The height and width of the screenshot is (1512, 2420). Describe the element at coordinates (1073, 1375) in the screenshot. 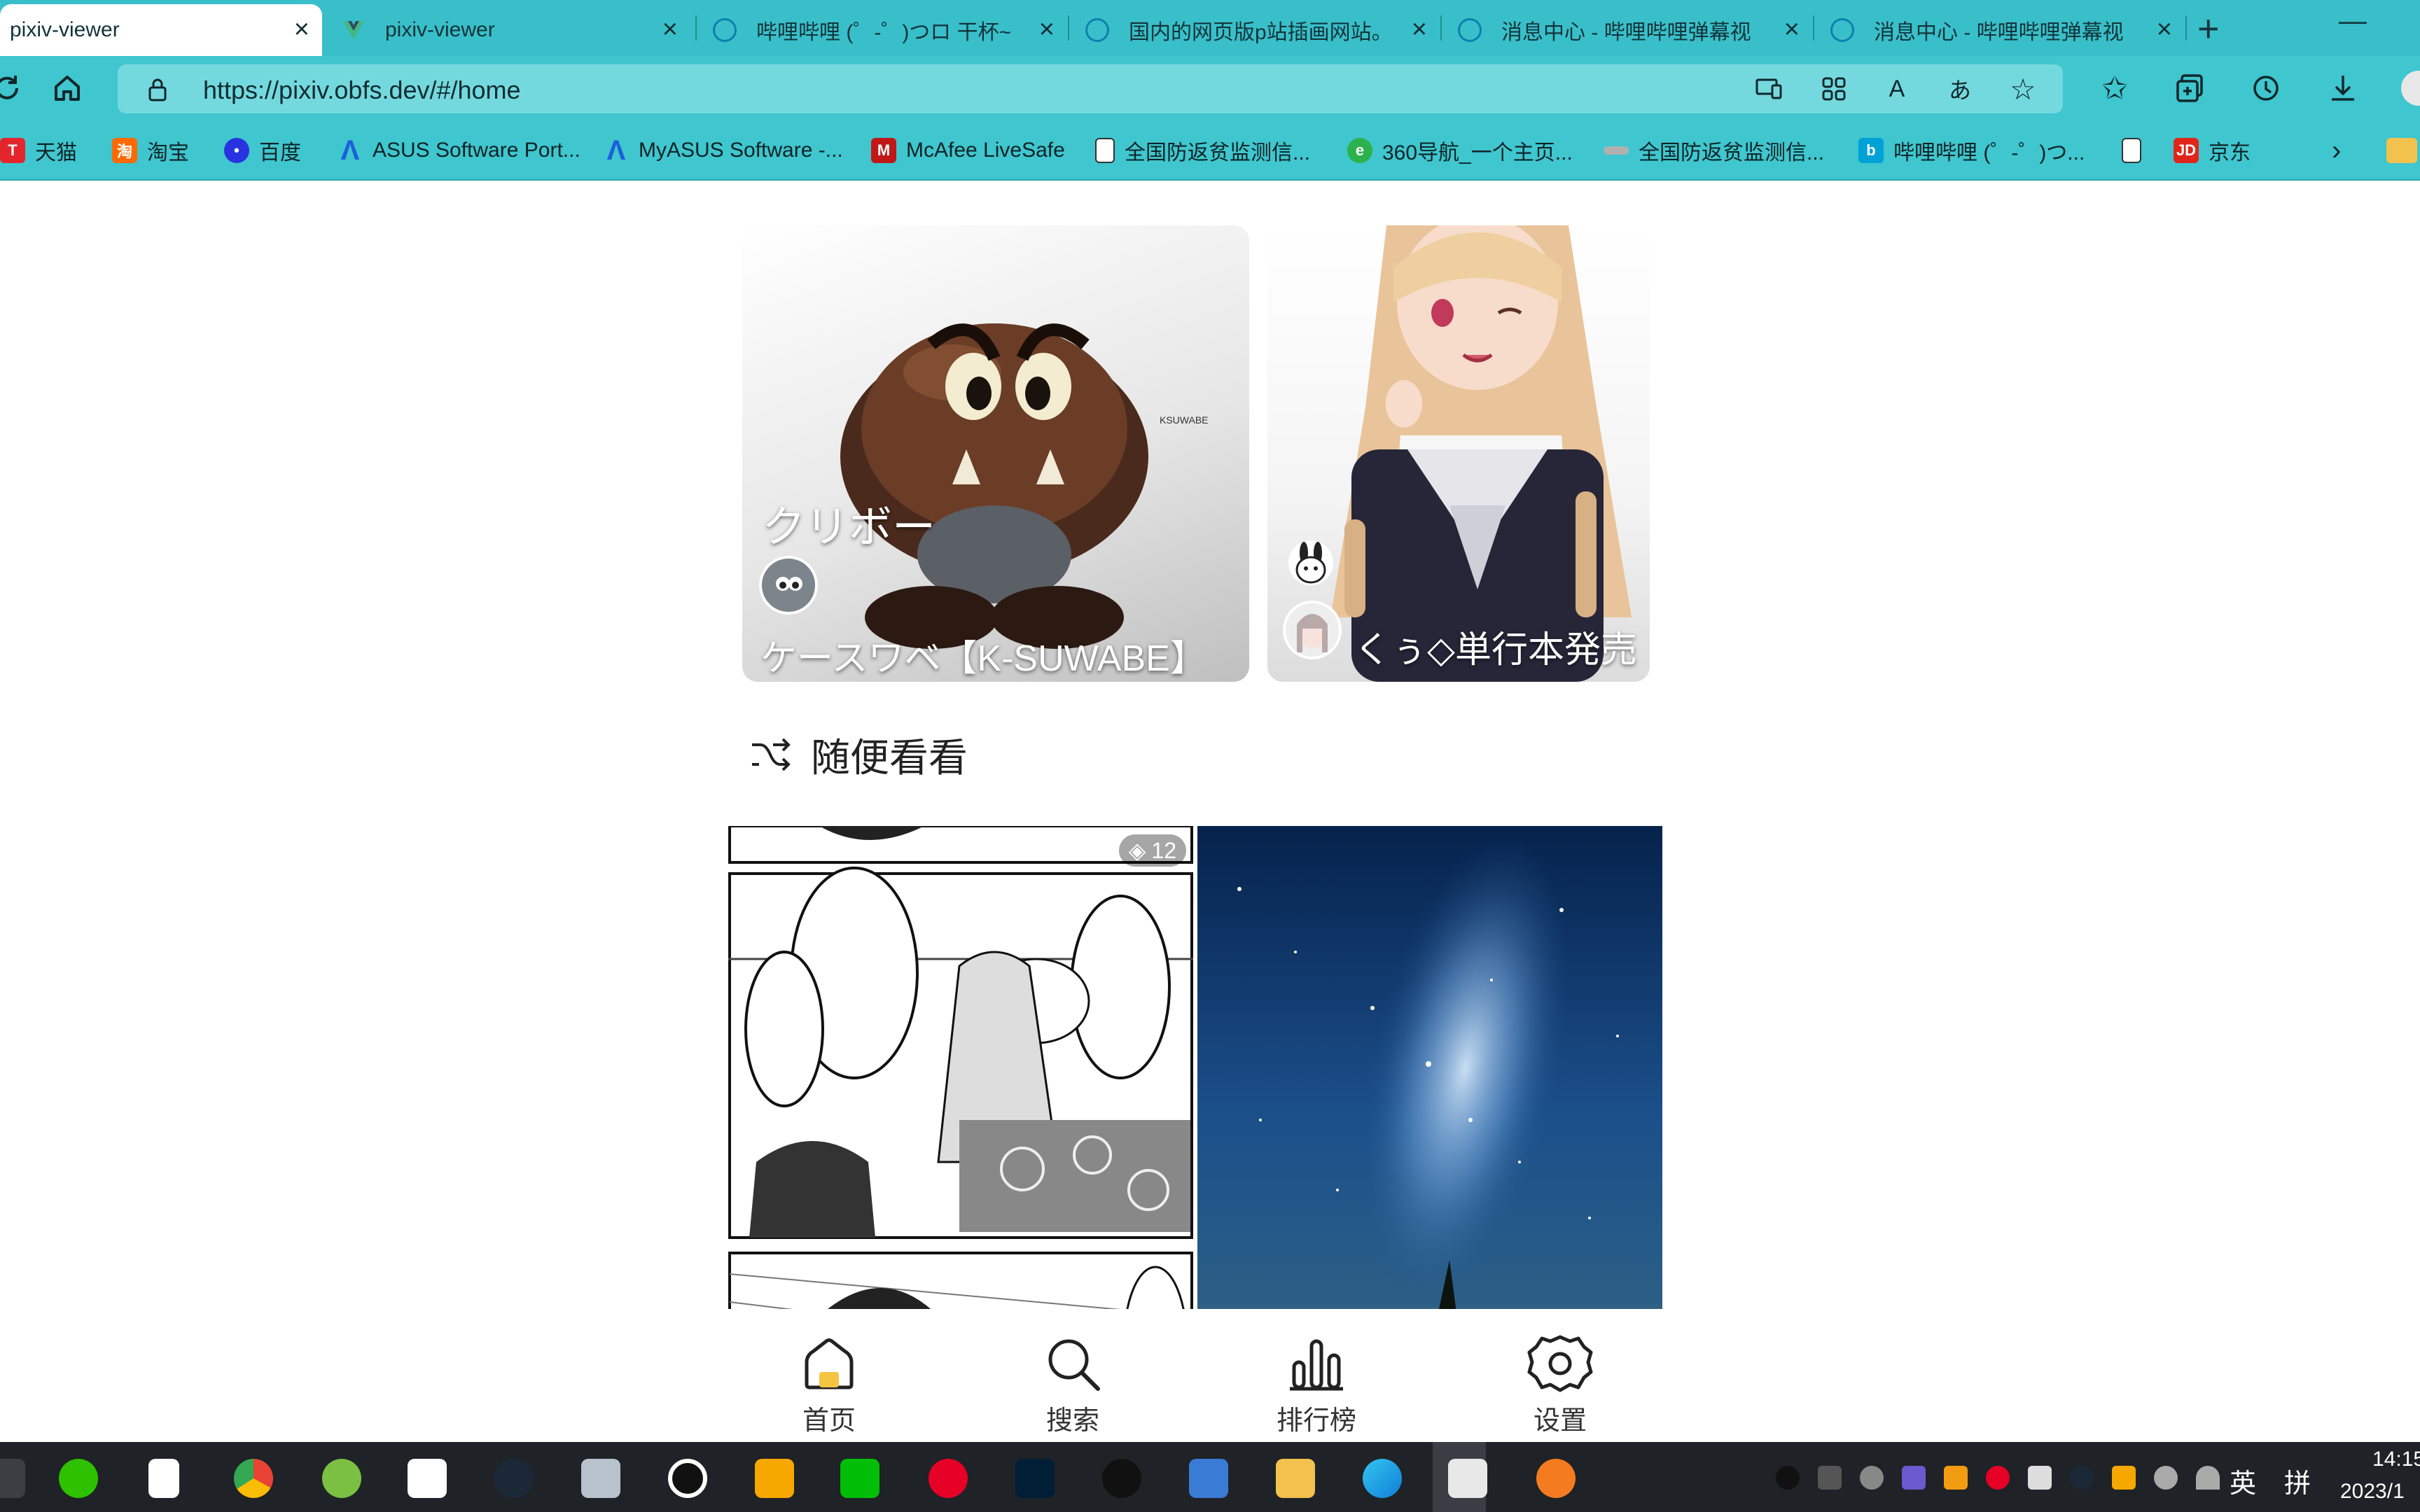

I see `nav-search: 搜索` at that location.